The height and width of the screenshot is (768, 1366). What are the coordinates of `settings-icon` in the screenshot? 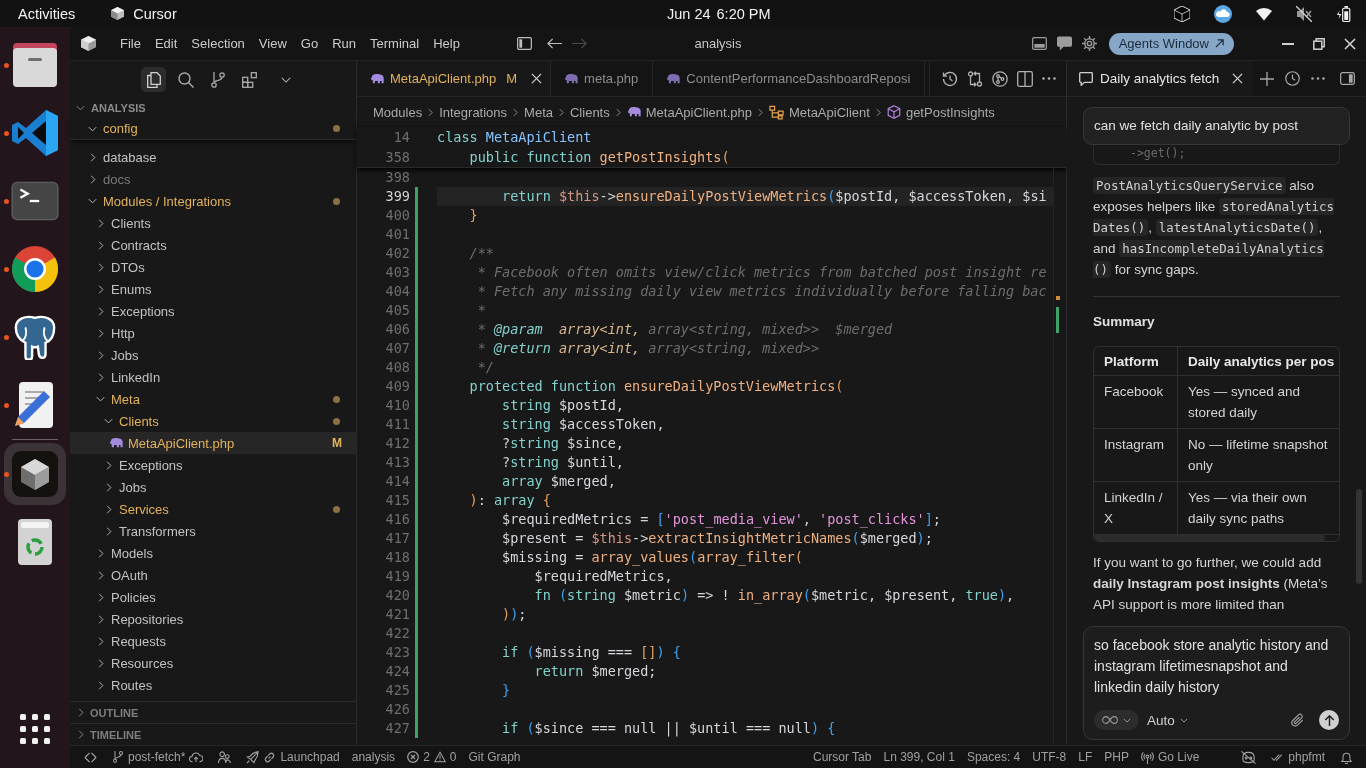 It's located at (1089, 43).